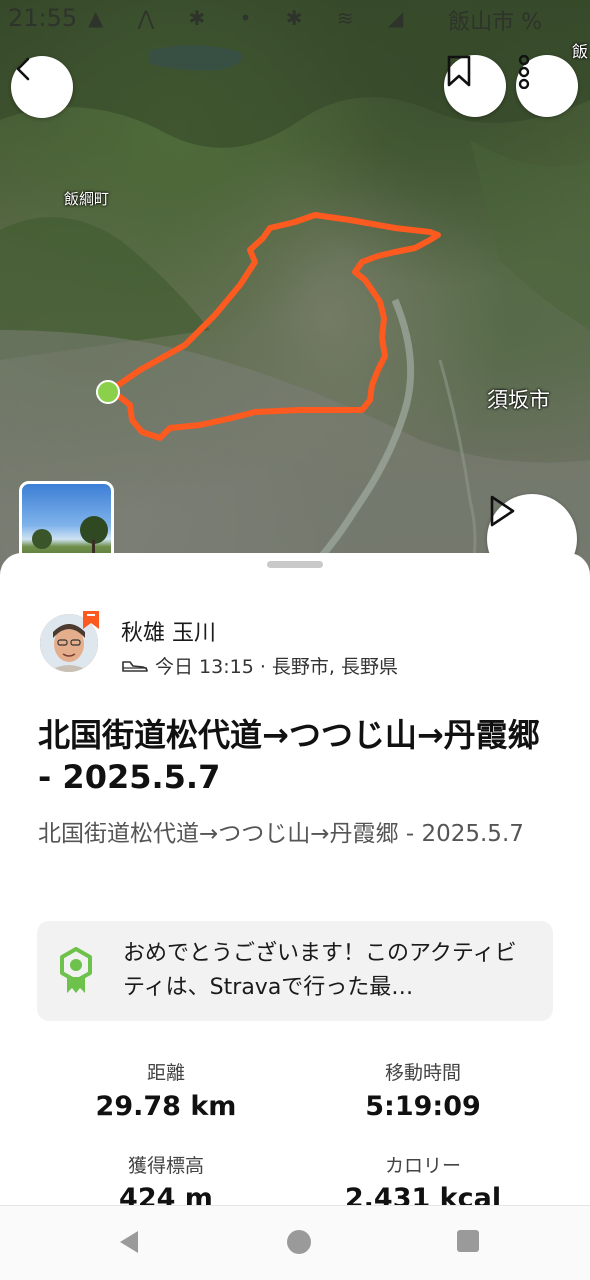 Image resolution: width=590 pixels, height=1280 pixels. Describe the element at coordinates (299, 1242) in the screenshot. I see `nav-home-icon` at that location.